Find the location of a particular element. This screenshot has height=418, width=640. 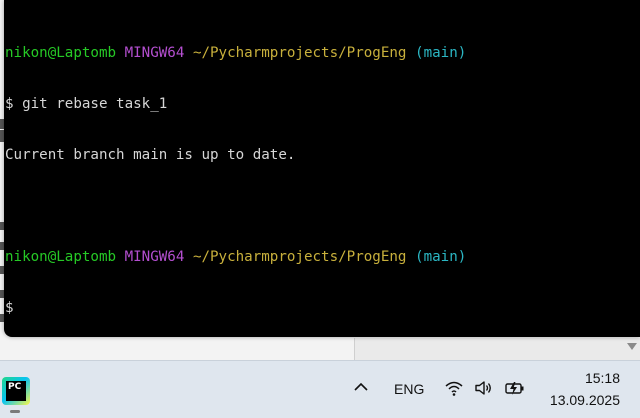

volume-icon is located at coordinates (484, 388).